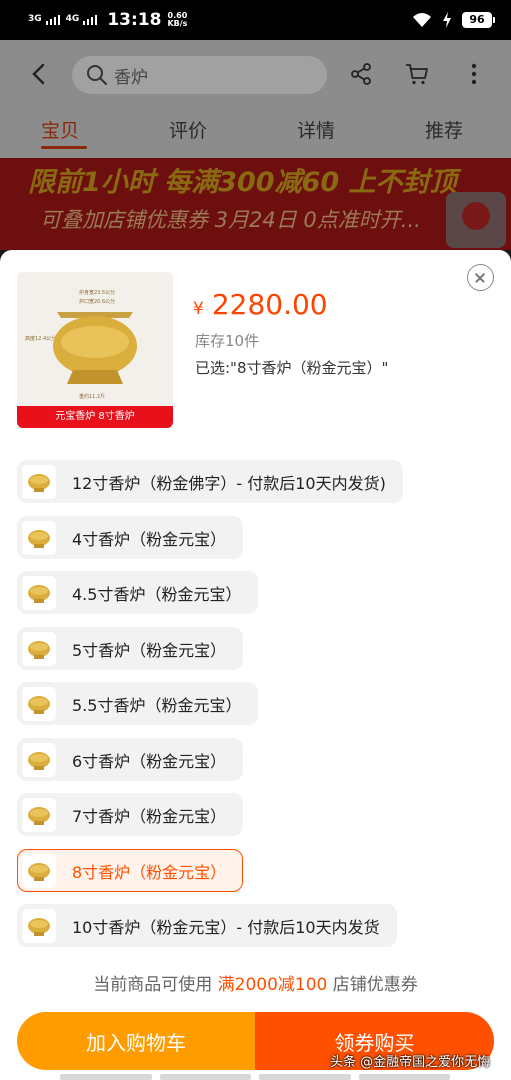 Image resolution: width=511 pixels, height=1080 pixels. I want to click on variant-label: 6寸香炉（粉金元宝）, so click(149, 761).